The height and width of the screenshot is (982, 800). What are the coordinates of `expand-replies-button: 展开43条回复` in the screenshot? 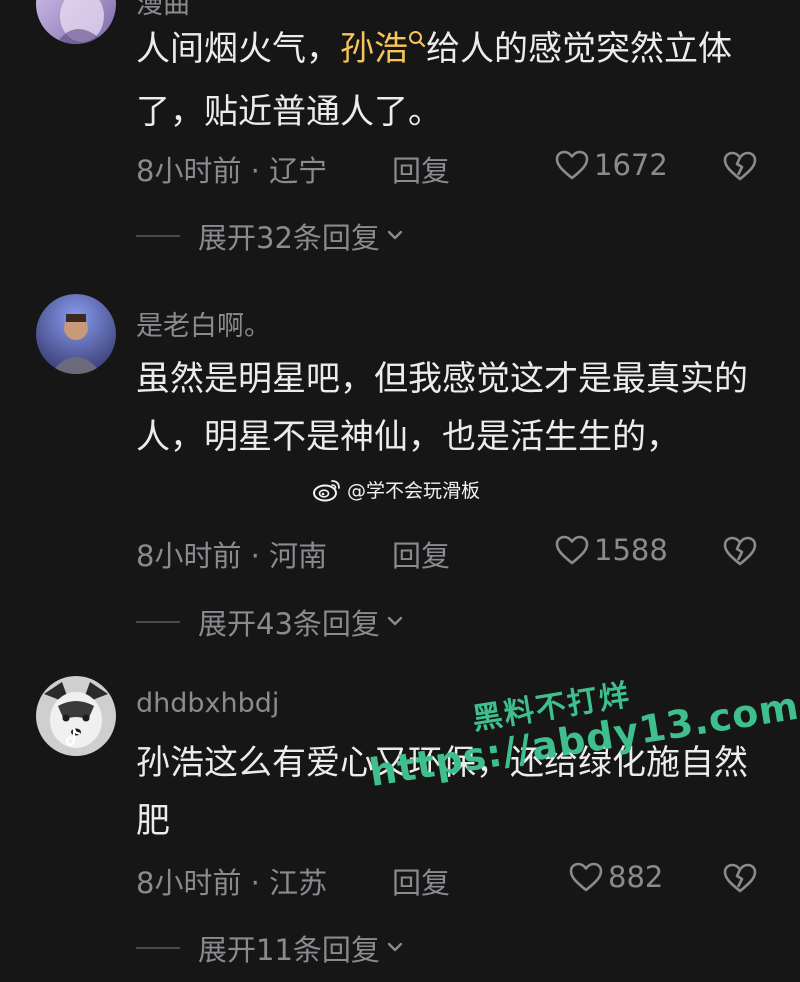 It's located at (271, 622).